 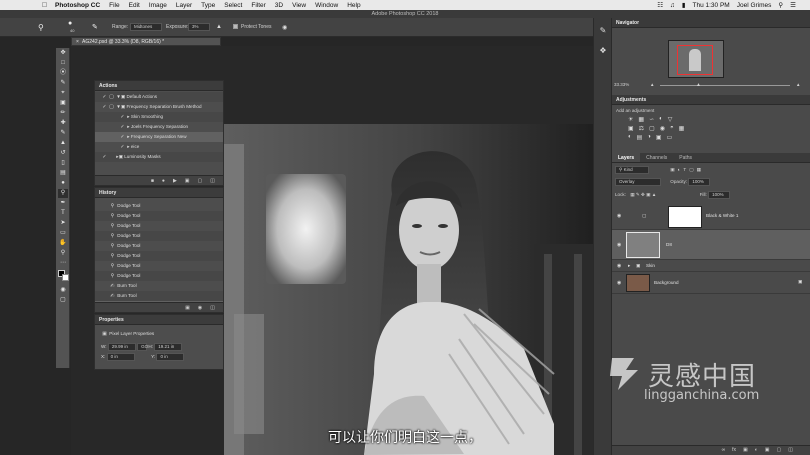 What do you see at coordinates (63, 163) in the screenshot?
I see `eraser-tool-icon: ▯` at bounding box center [63, 163].